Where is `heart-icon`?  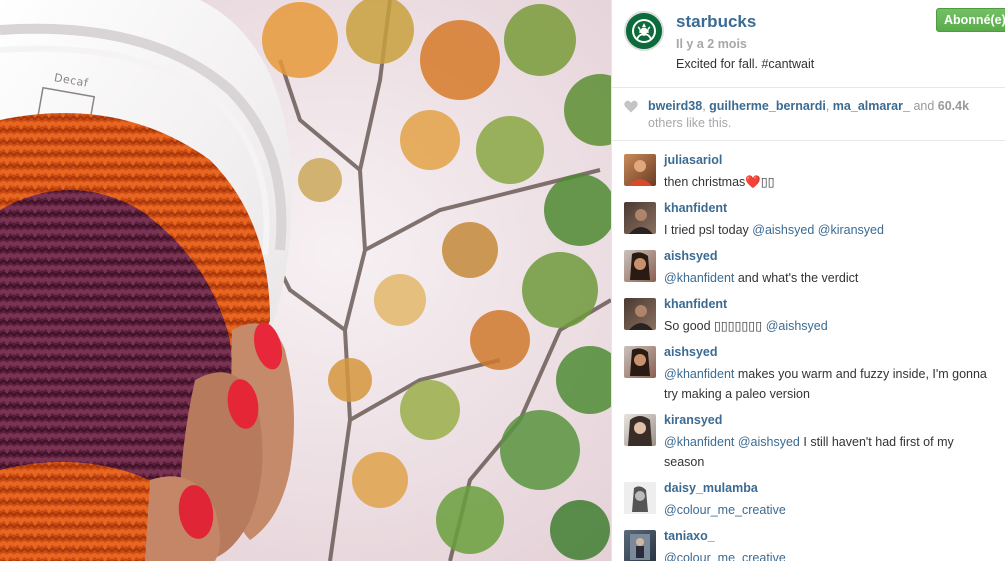
heart-icon is located at coordinates (631, 106).